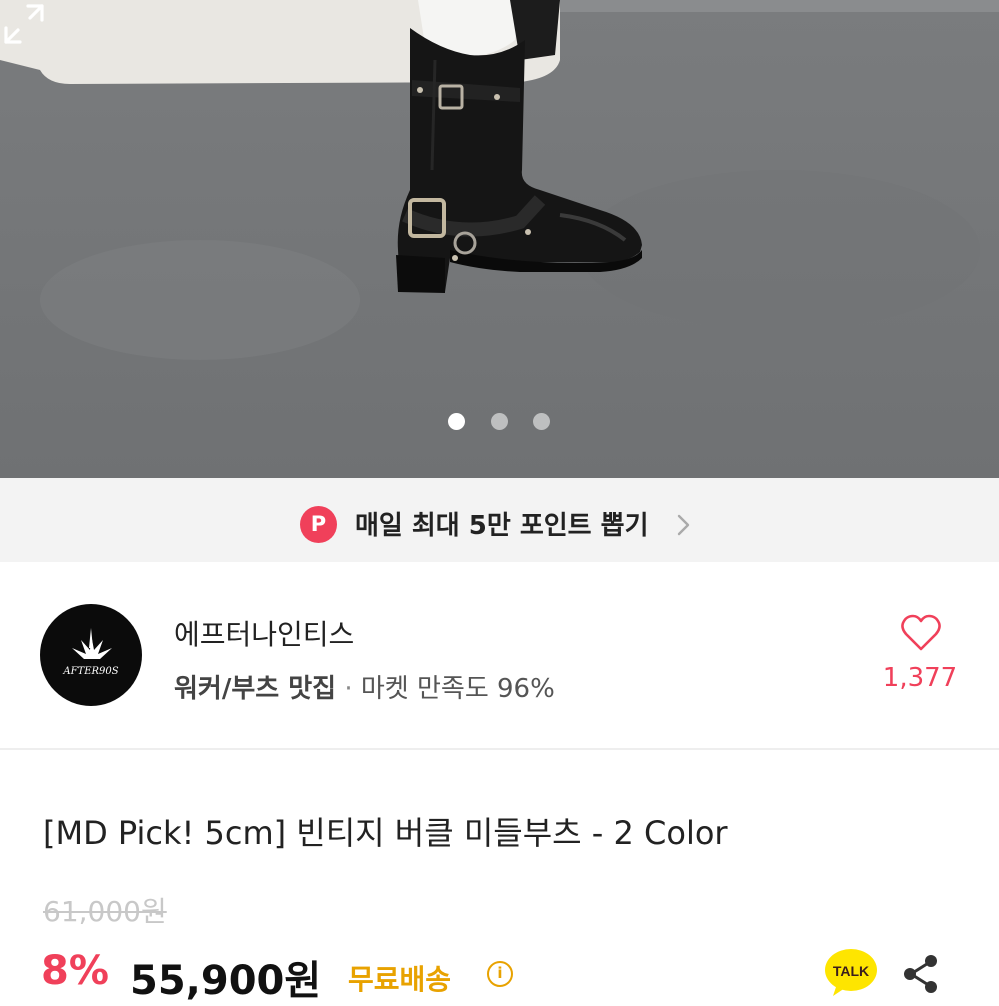  Describe the element at coordinates (921, 633) in the screenshot. I see `heart-icon` at that location.